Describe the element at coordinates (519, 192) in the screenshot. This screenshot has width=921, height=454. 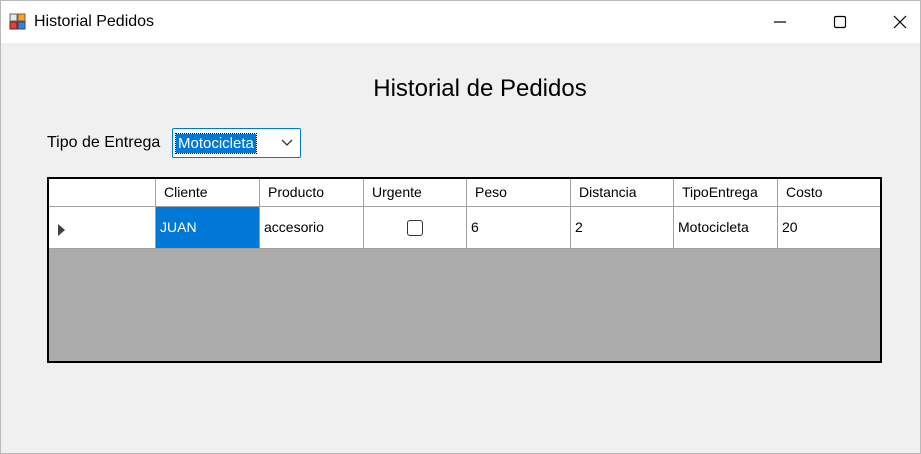
I see `column-header-peso: Peso` at that location.